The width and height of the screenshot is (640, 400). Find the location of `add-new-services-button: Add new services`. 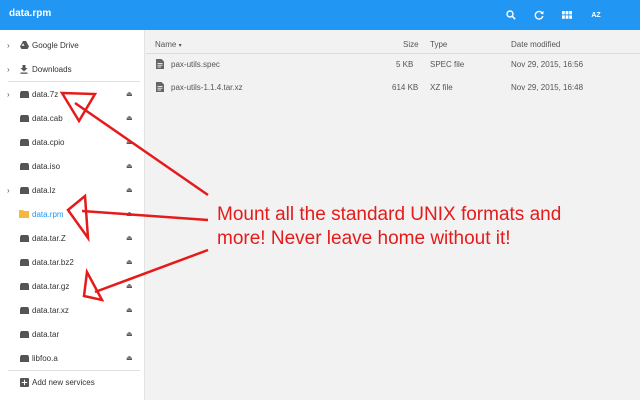

add-new-services-button: Add new services is located at coordinates (72, 382).